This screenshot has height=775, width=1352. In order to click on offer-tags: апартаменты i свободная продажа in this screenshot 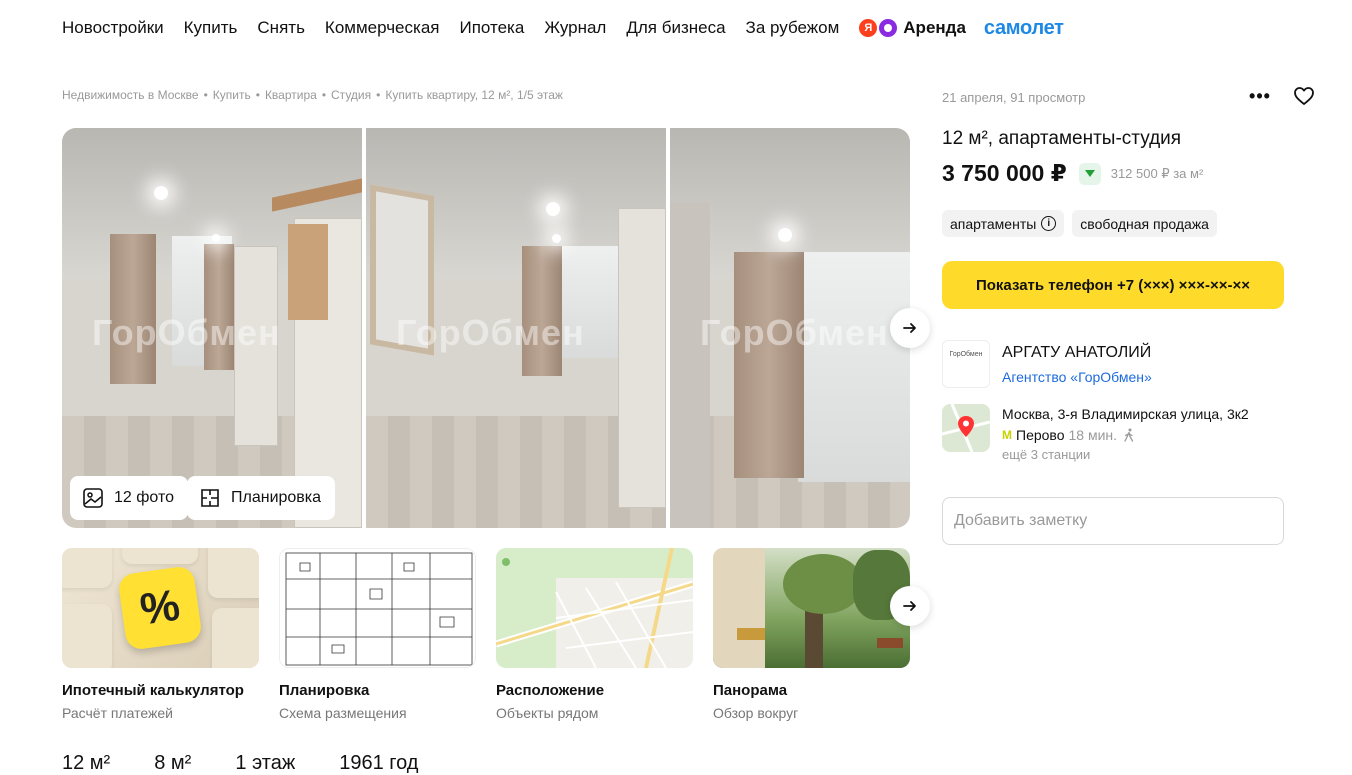, I will do `click(1083, 223)`.